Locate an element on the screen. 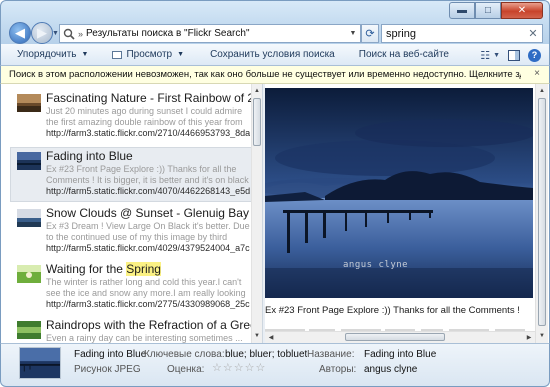 The image size is (550, 387). details-file-name: Fading into Blue is located at coordinates (110, 354).